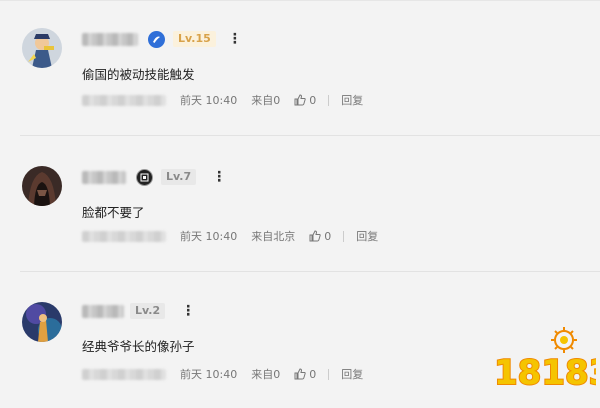 The width and height of the screenshot is (600, 408). I want to click on author-row: Lv.2 ⋮, so click(139, 311).